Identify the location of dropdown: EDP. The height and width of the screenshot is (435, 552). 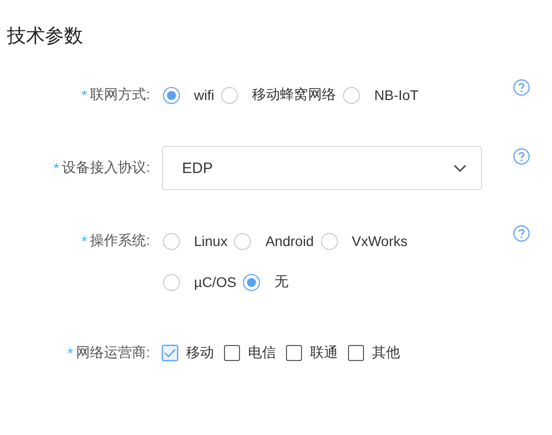
(322, 168).